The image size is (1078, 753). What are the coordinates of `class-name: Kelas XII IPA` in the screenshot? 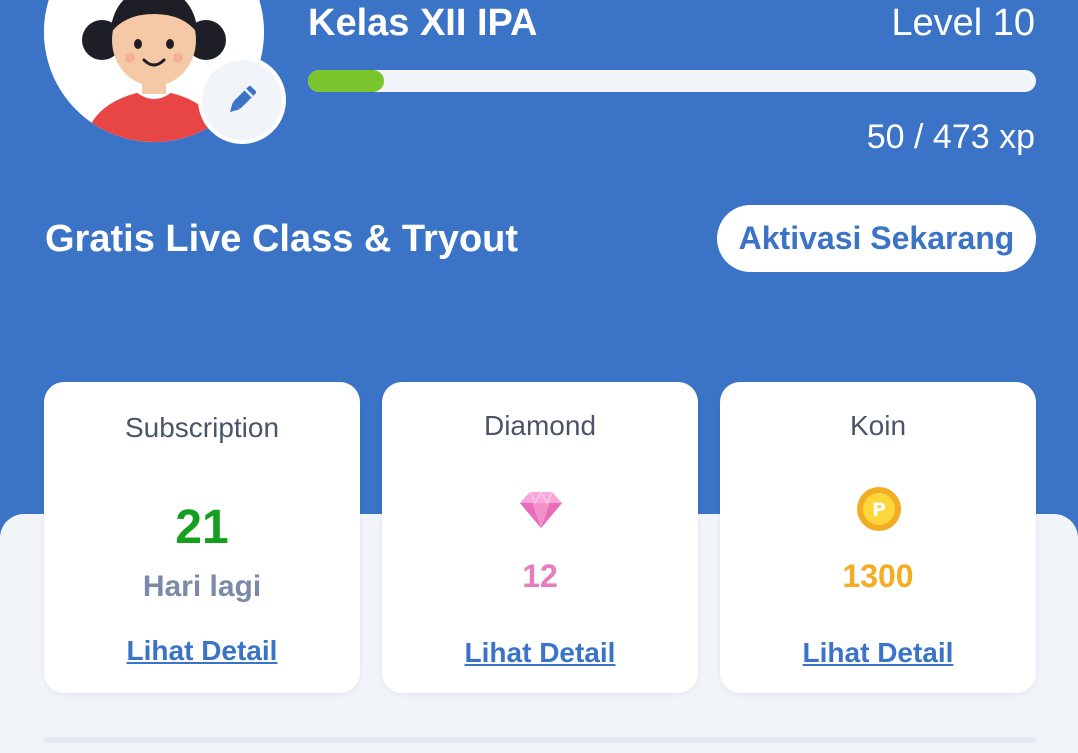 It's located at (423, 23).